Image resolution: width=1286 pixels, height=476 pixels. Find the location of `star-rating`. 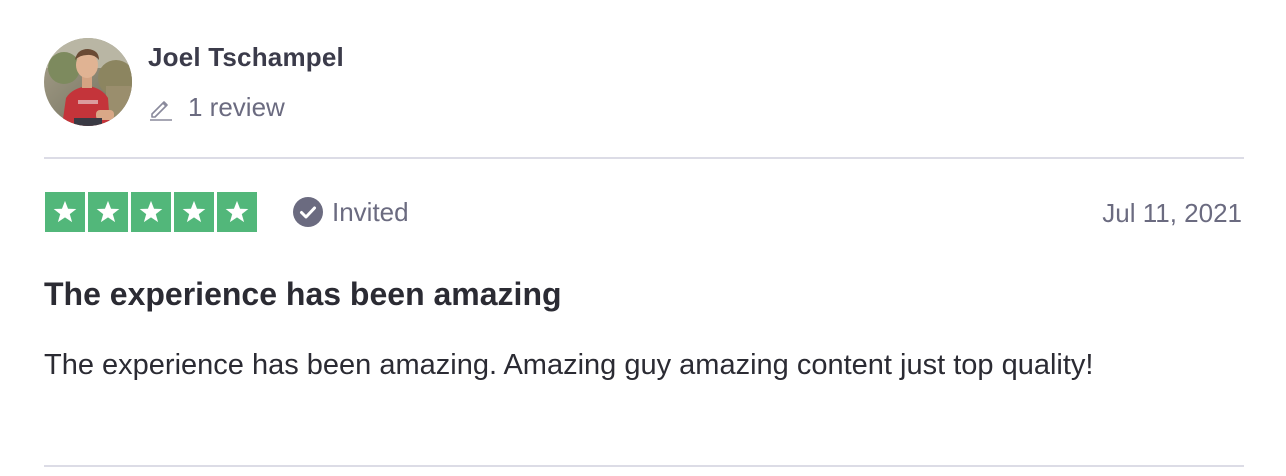

star-rating is located at coordinates (151, 212).